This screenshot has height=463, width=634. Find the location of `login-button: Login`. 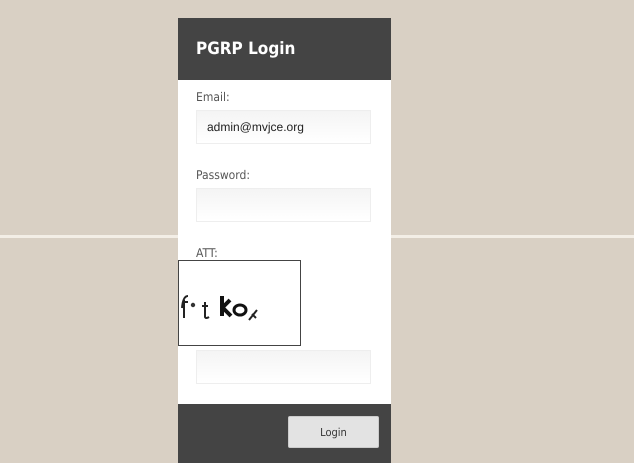

login-button: Login is located at coordinates (333, 432).